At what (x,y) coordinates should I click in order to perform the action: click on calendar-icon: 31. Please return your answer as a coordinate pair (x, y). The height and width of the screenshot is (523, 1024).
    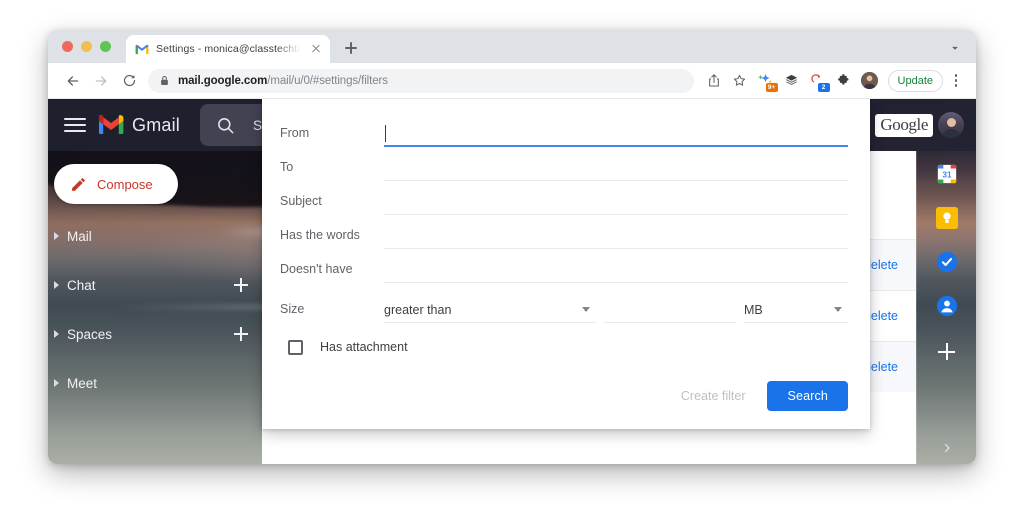
    Looking at the image, I should click on (947, 174).